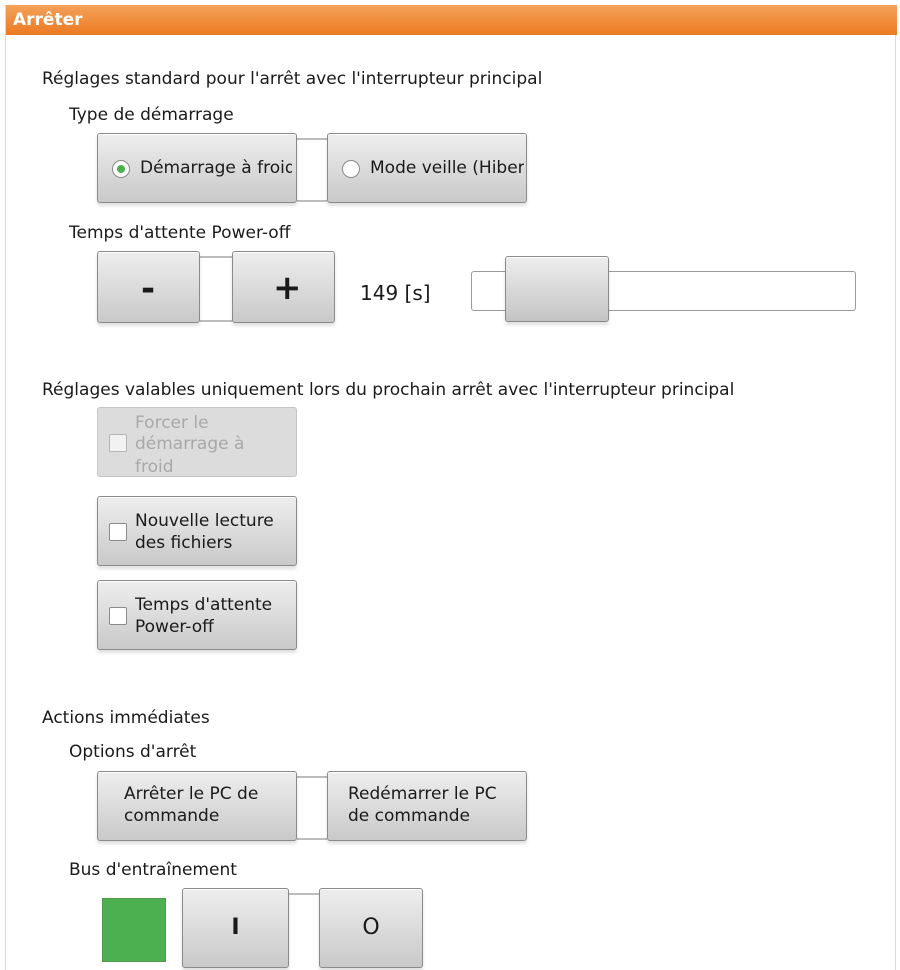 The height and width of the screenshot is (970, 900). Describe the element at coordinates (190, 444) in the screenshot. I see `force-cold-start-line2: démarrage à` at that location.